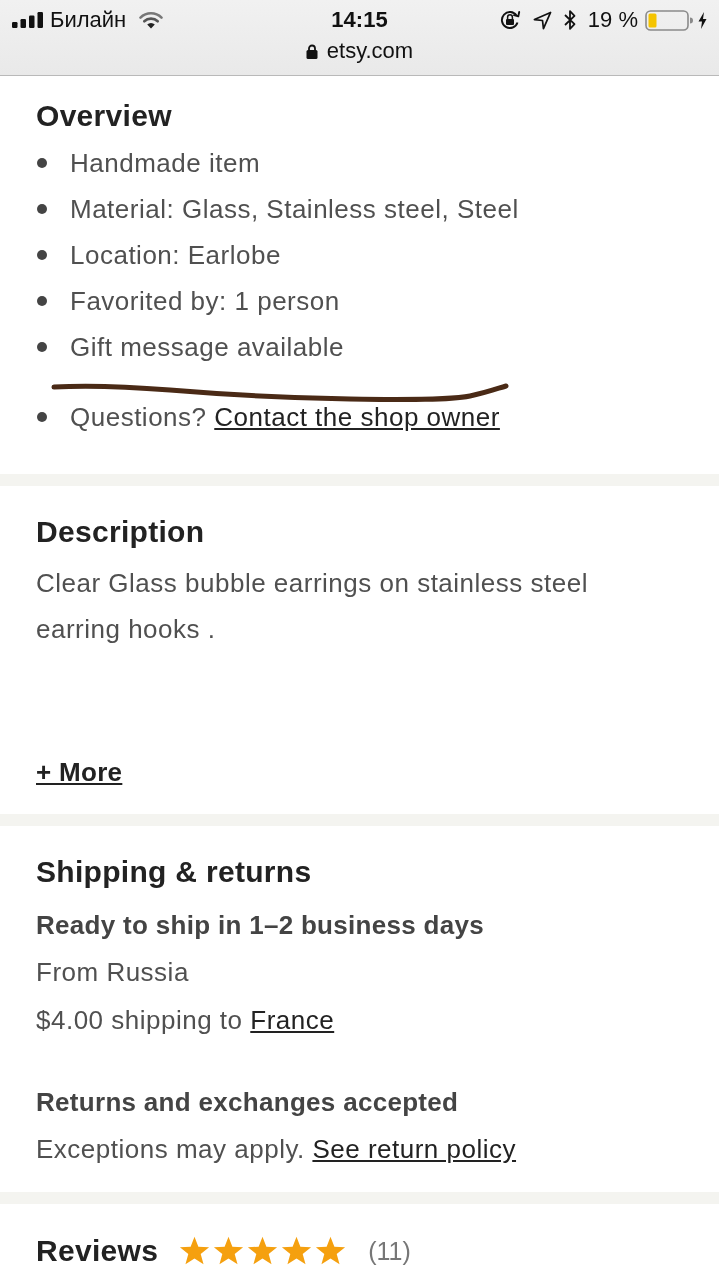  Describe the element at coordinates (88, 20) in the screenshot. I see `carrier-name: Билайн` at that location.